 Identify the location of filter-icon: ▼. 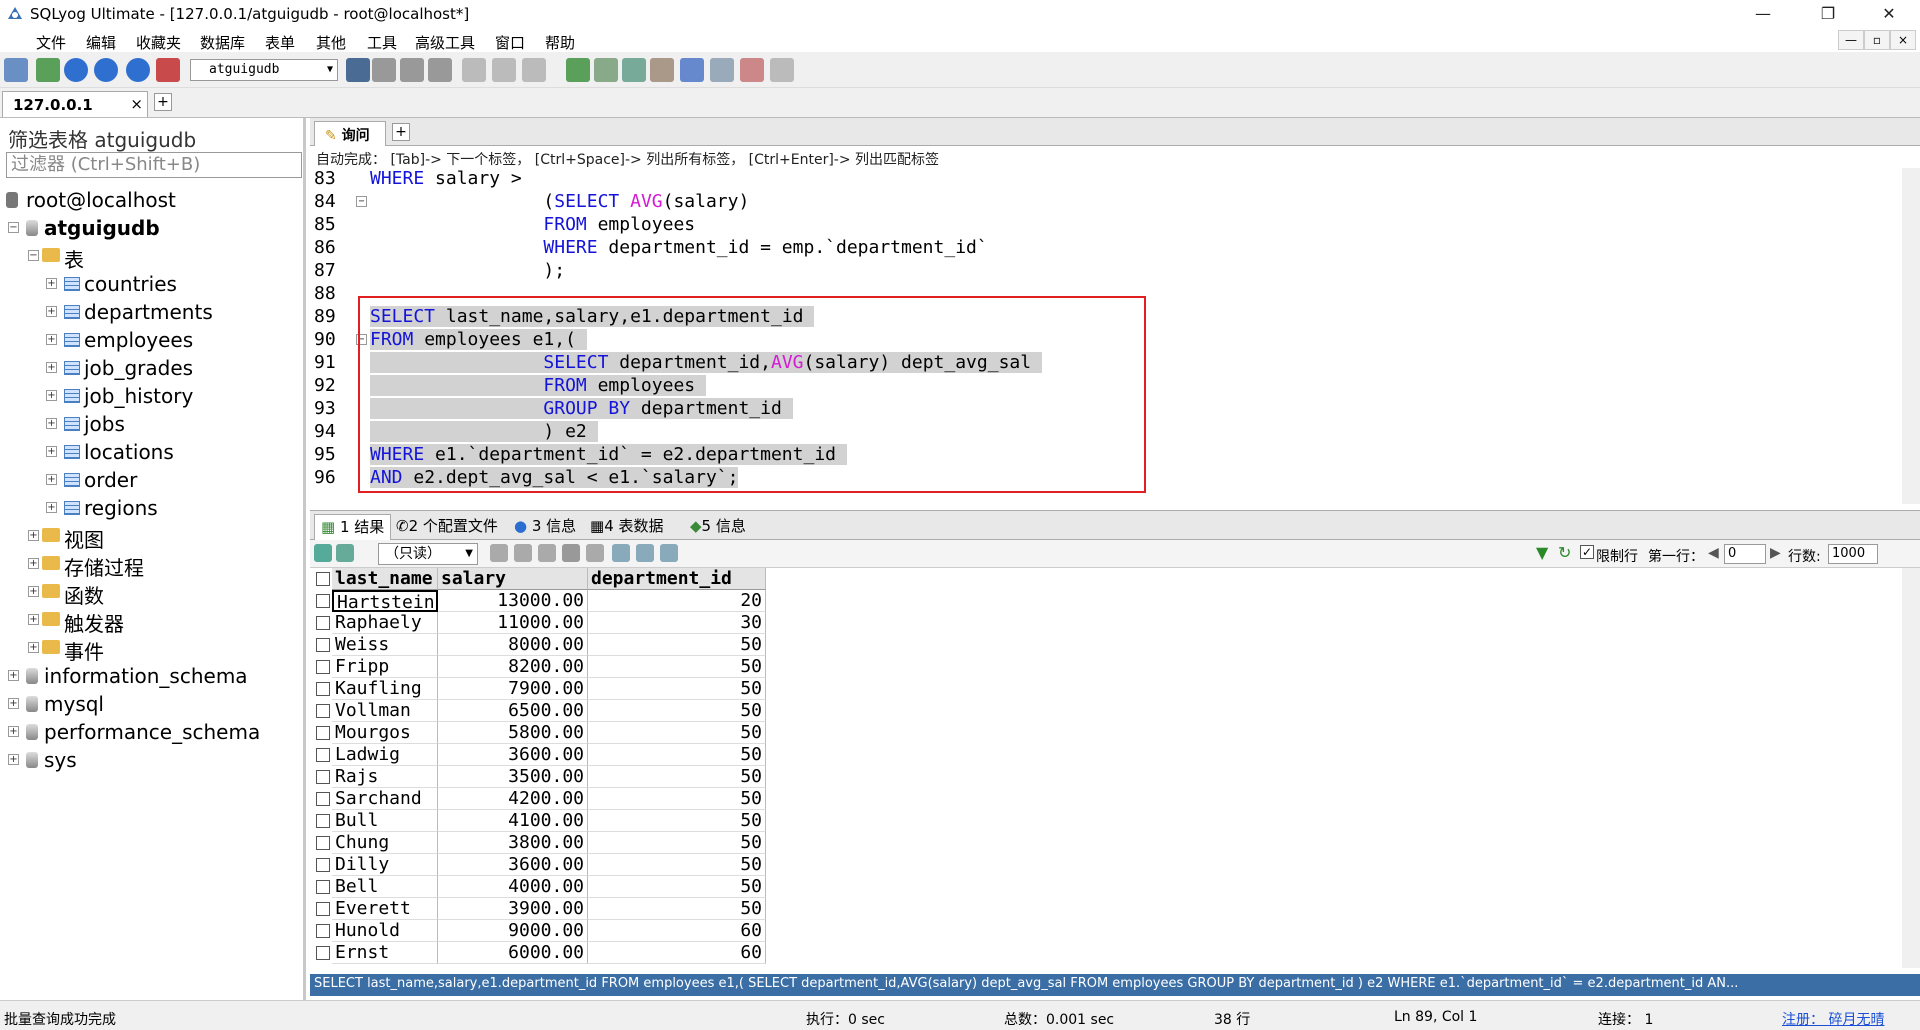
(1542, 552).